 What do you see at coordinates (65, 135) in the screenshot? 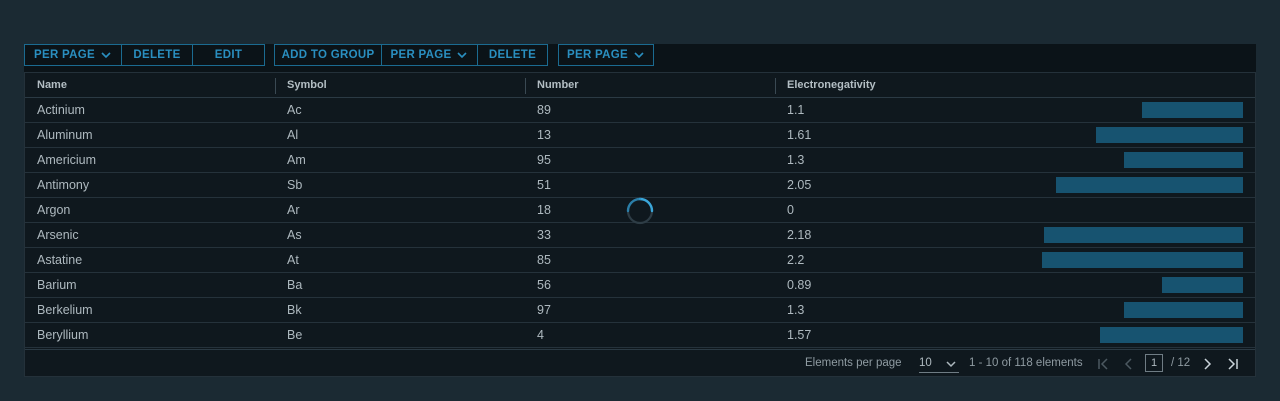
I see `cell-name: Aluminum` at bounding box center [65, 135].